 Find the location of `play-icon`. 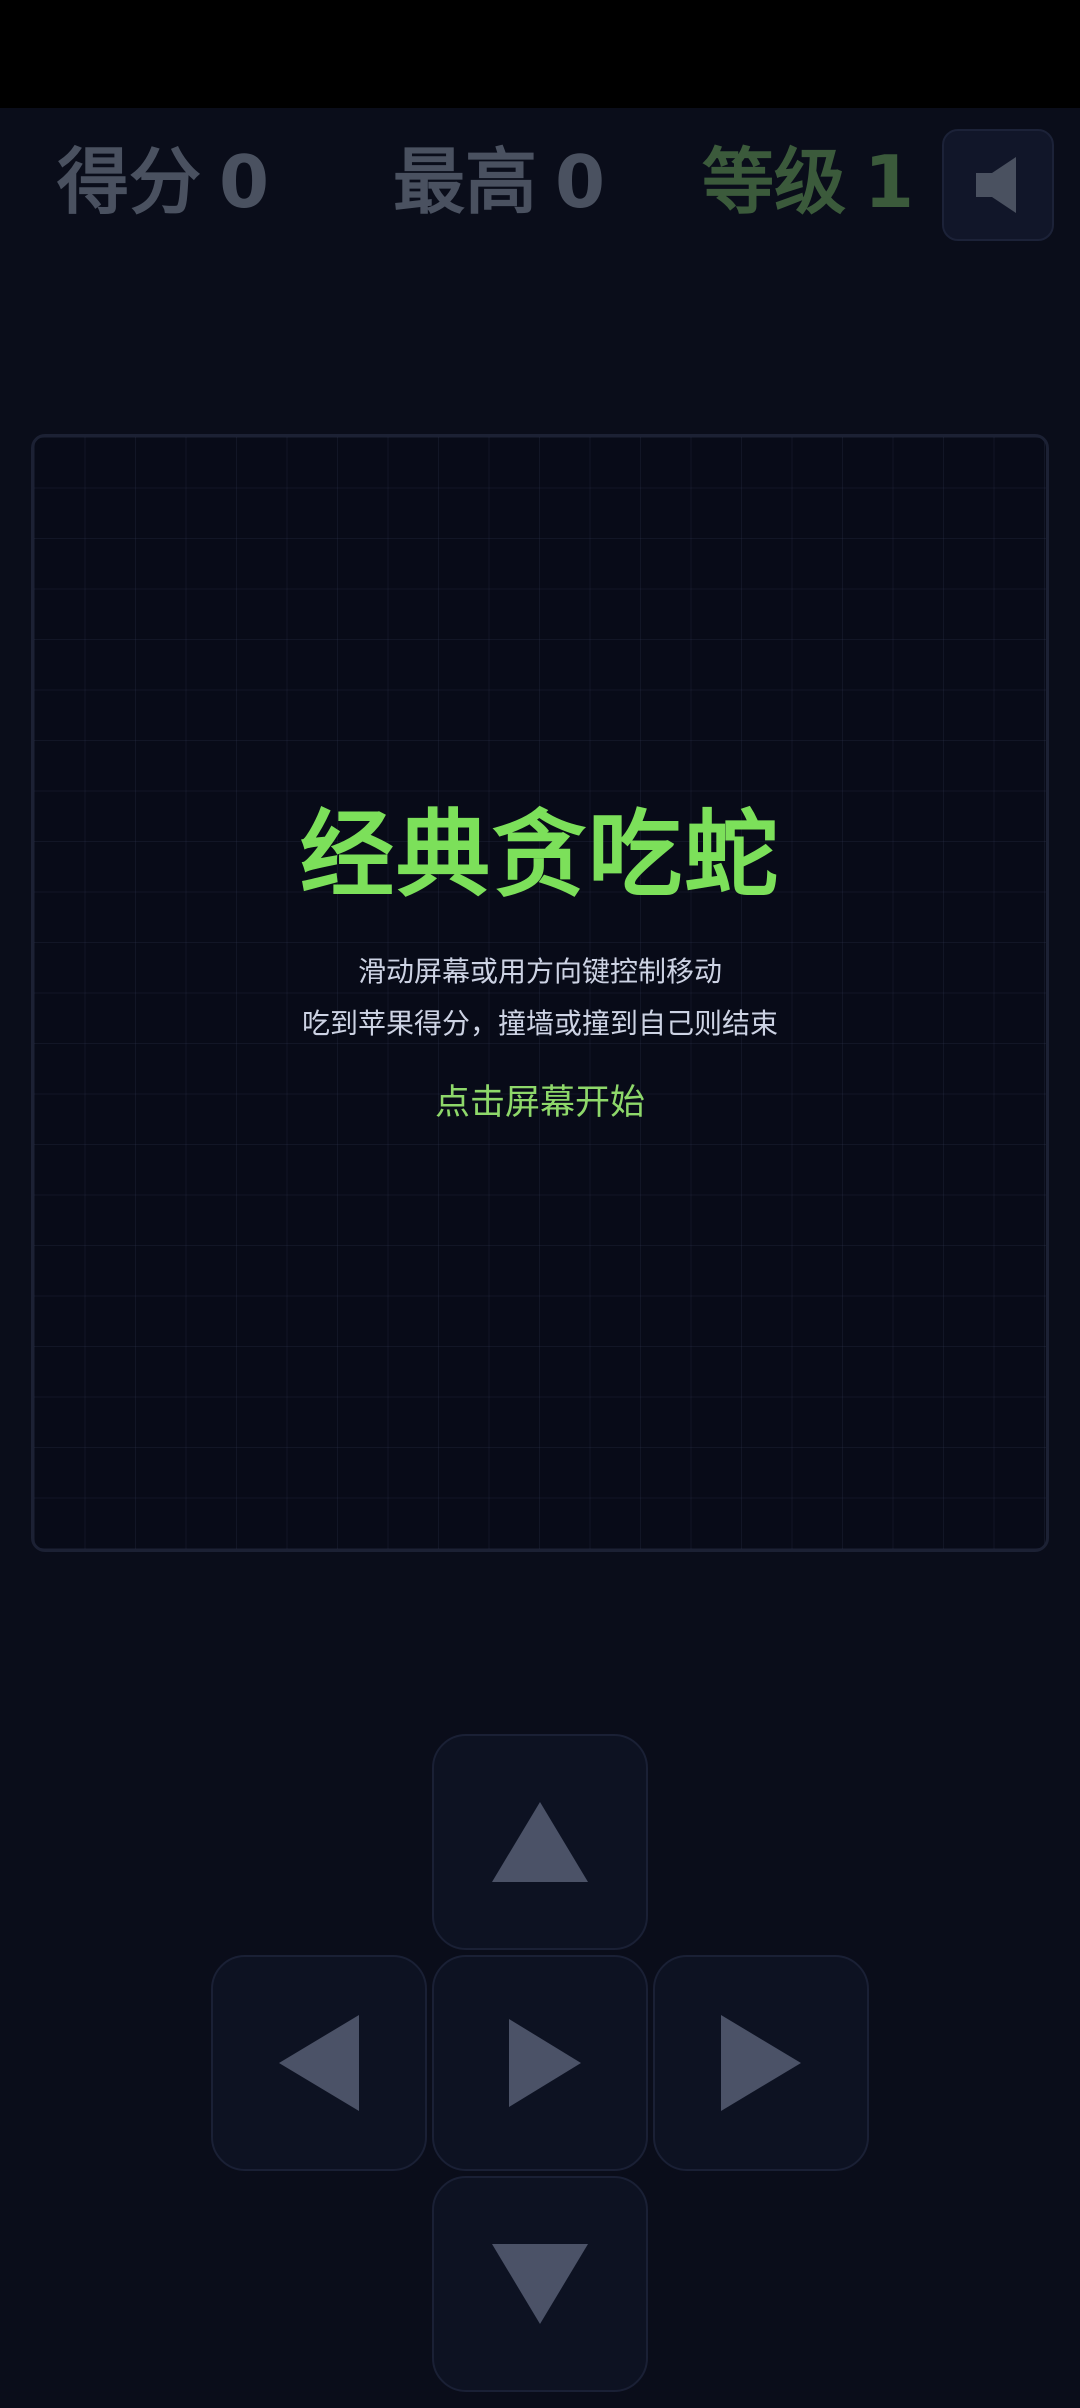

play-icon is located at coordinates (545, 2063).